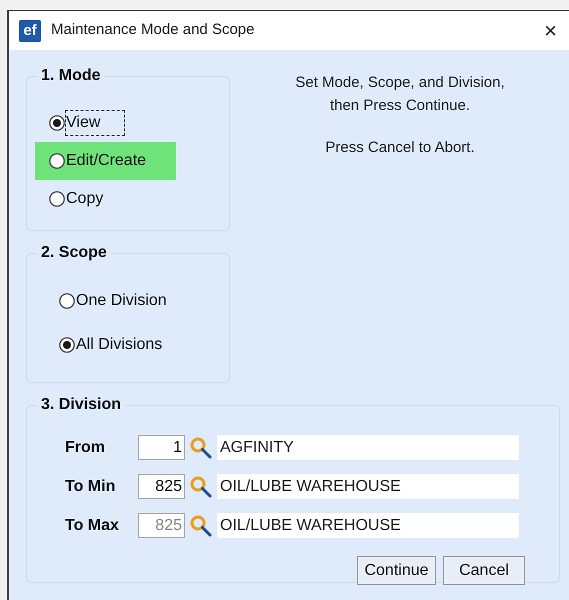 This screenshot has height=600, width=569. What do you see at coordinates (30, 31) in the screenshot?
I see `app-logo: ef` at bounding box center [30, 31].